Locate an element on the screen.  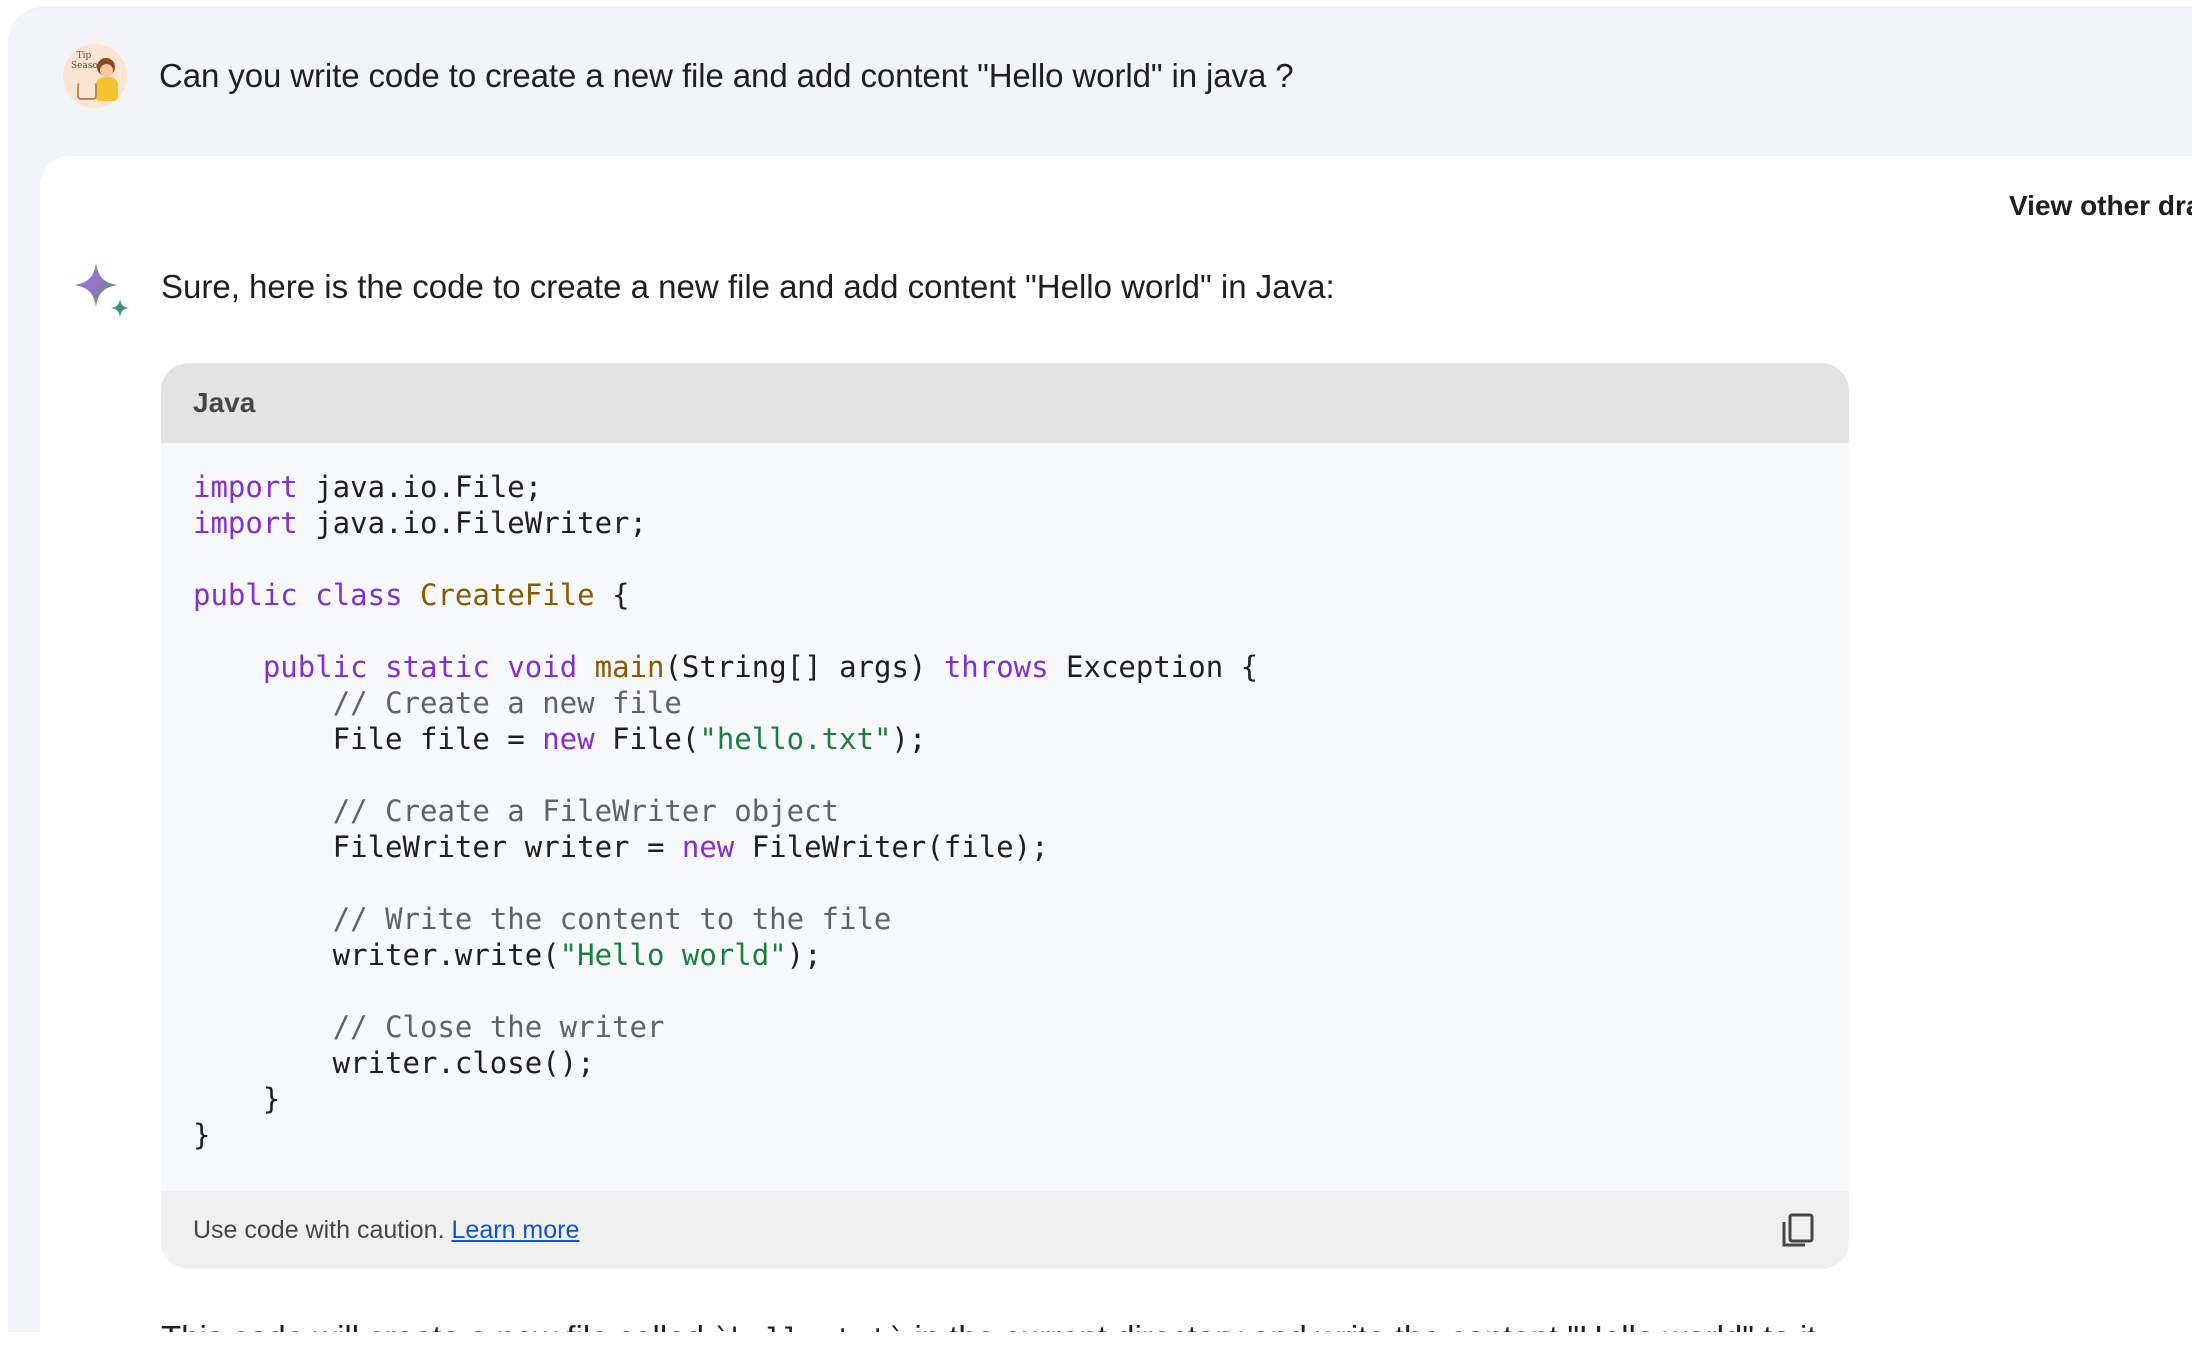
code-line: // Write the content to the file is located at coordinates (612, 919).